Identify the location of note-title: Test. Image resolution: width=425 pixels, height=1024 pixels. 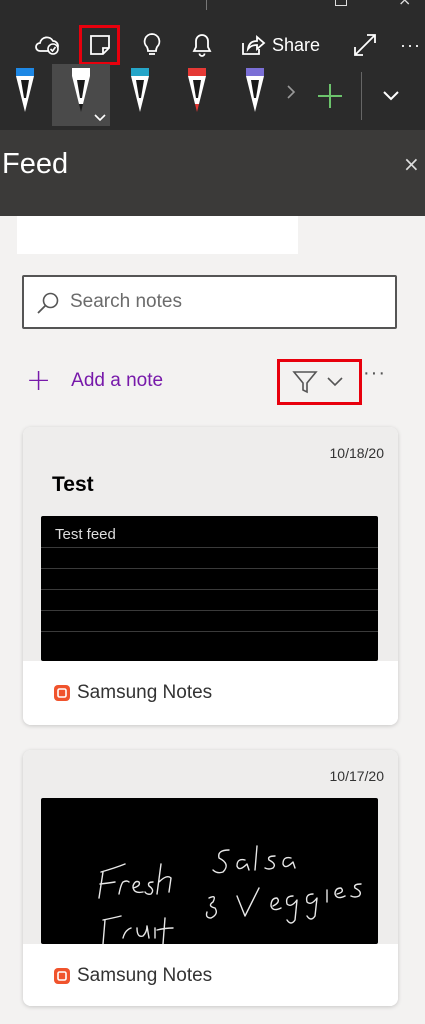
(73, 484).